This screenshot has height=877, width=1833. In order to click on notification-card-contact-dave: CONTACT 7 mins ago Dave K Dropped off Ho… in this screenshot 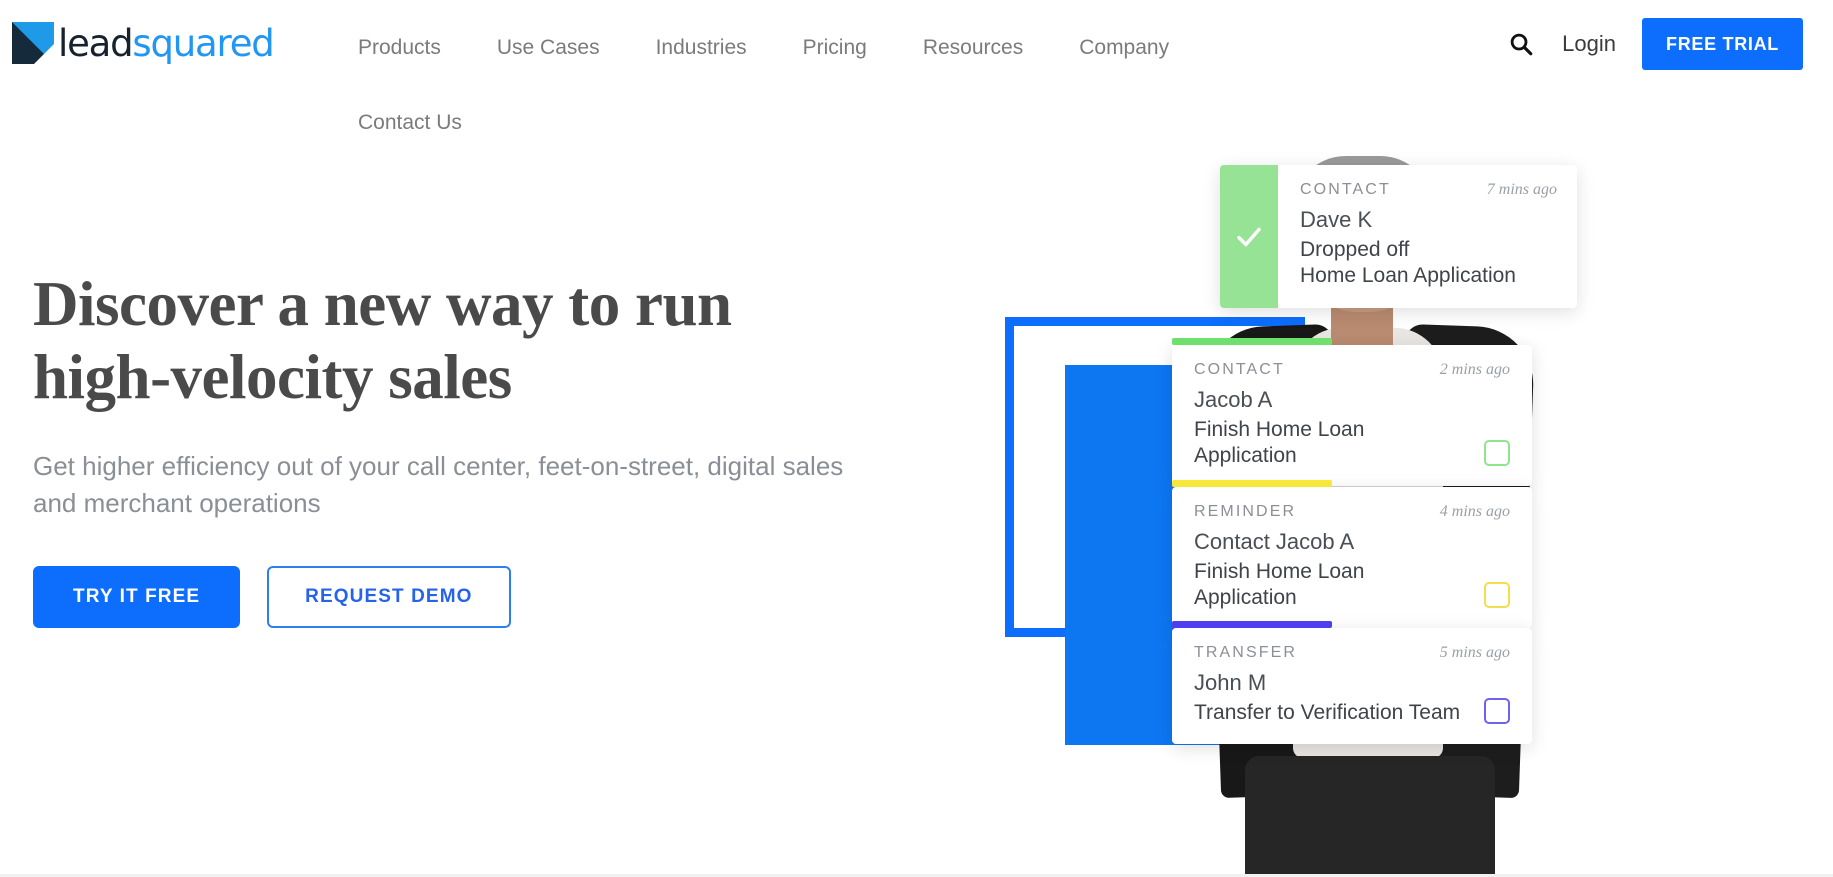, I will do `click(1398, 237)`.